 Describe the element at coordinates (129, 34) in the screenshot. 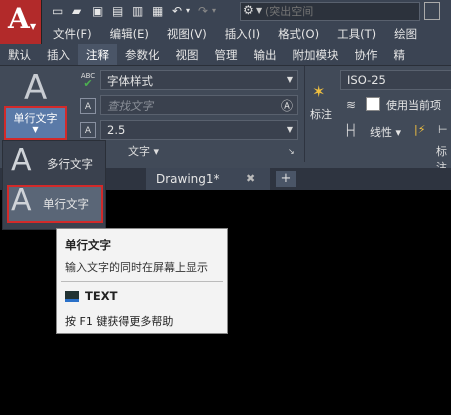

I see `menu-edit: 编辑(E)` at that location.